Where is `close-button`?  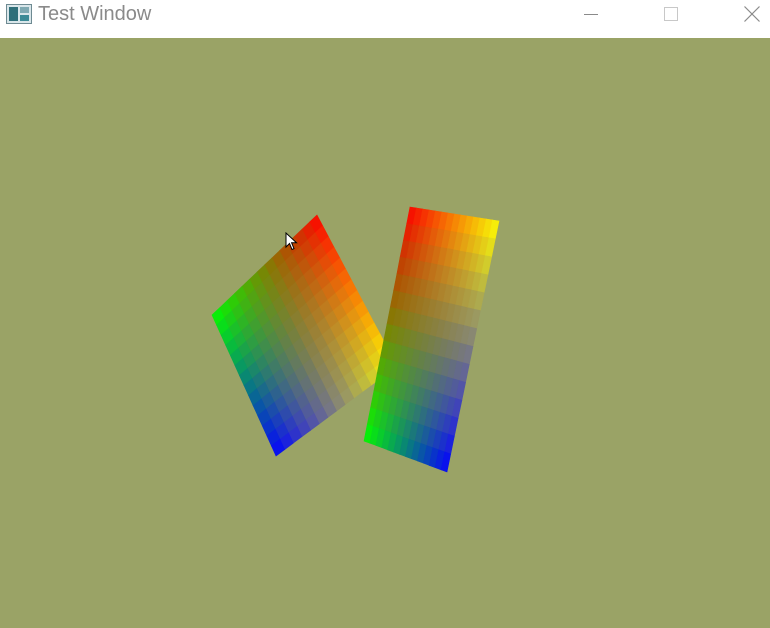
close-button is located at coordinates (749, 14).